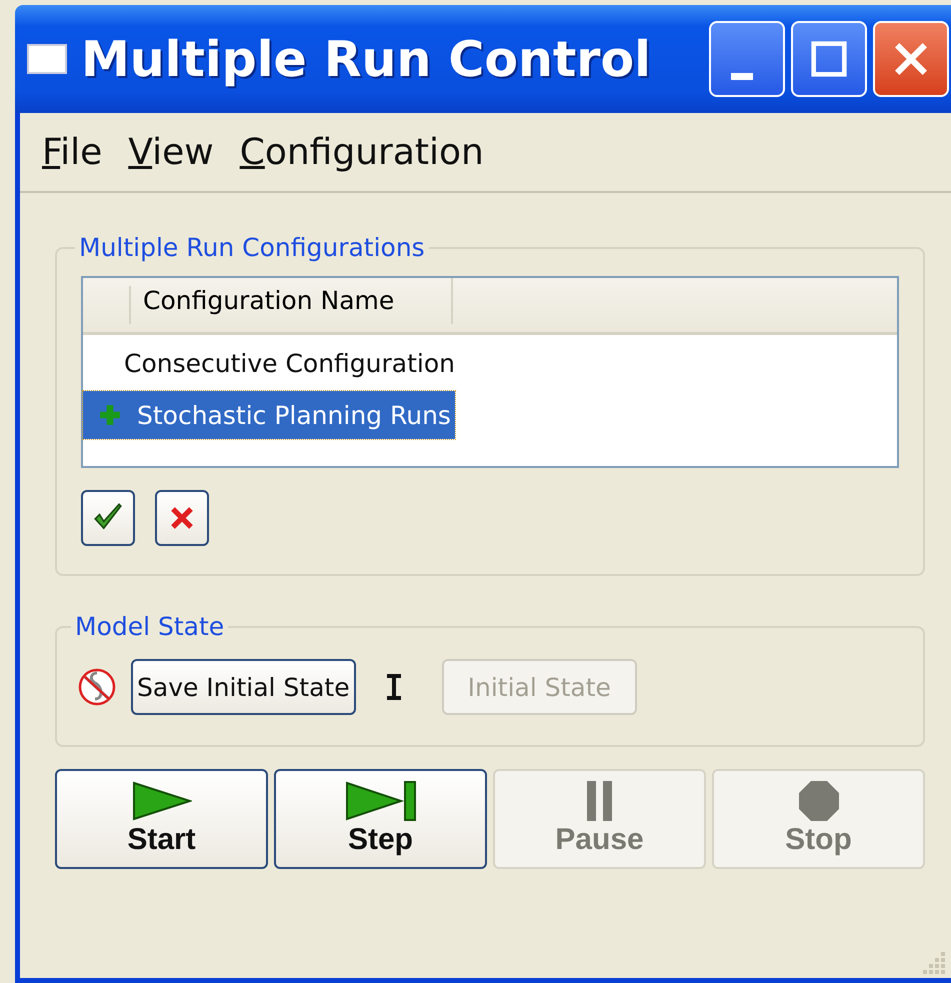 The width and height of the screenshot is (951, 983). What do you see at coordinates (243, 687) in the screenshot?
I see `save-initial-state-button: Save Initial State` at bounding box center [243, 687].